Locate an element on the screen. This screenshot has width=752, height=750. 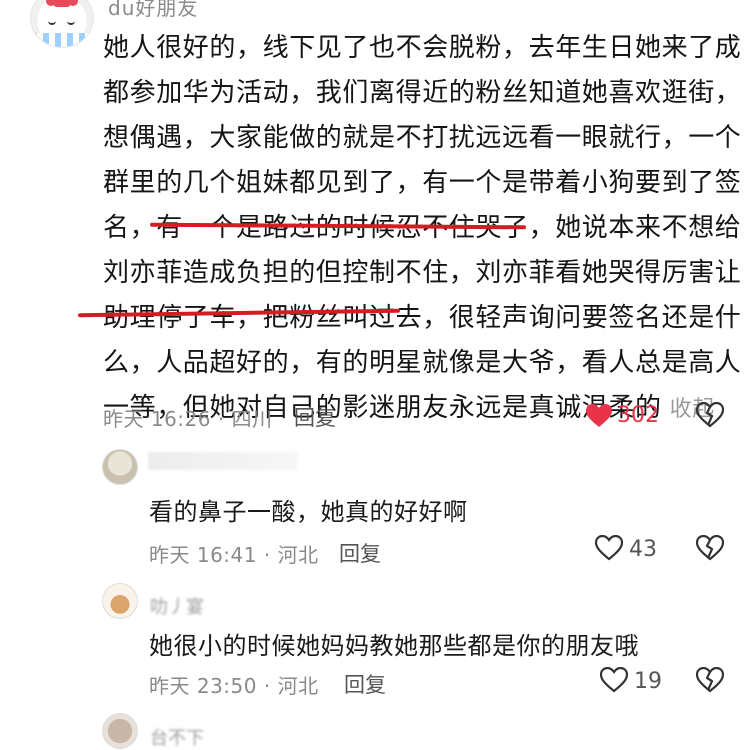
reply-username: 叻丿宴 is located at coordinates (177, 606).